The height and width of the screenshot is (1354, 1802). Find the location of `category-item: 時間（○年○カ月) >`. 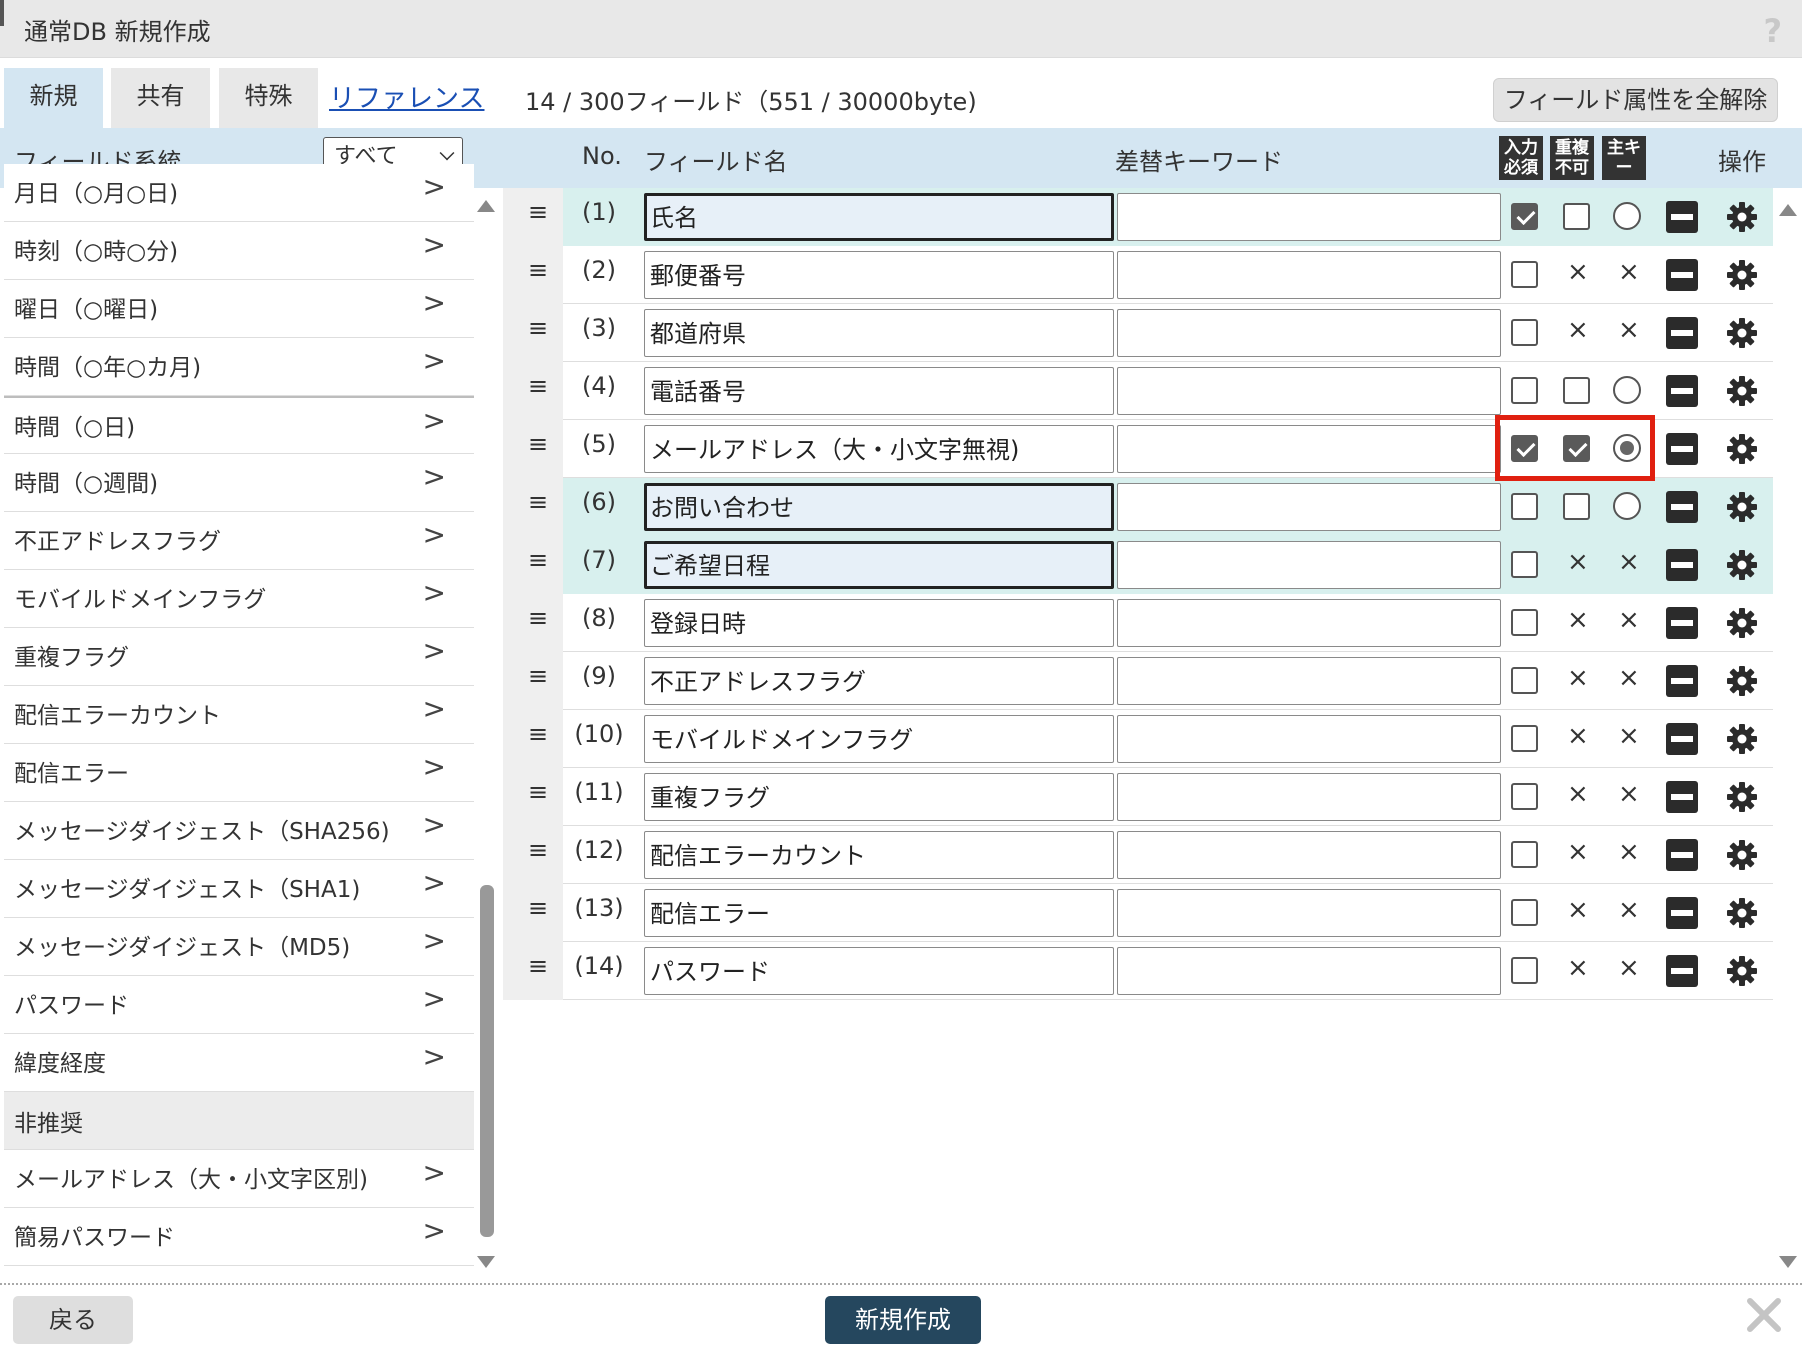

category-item: 時間（○年○カ月) > is located at coordinates (239, 367).